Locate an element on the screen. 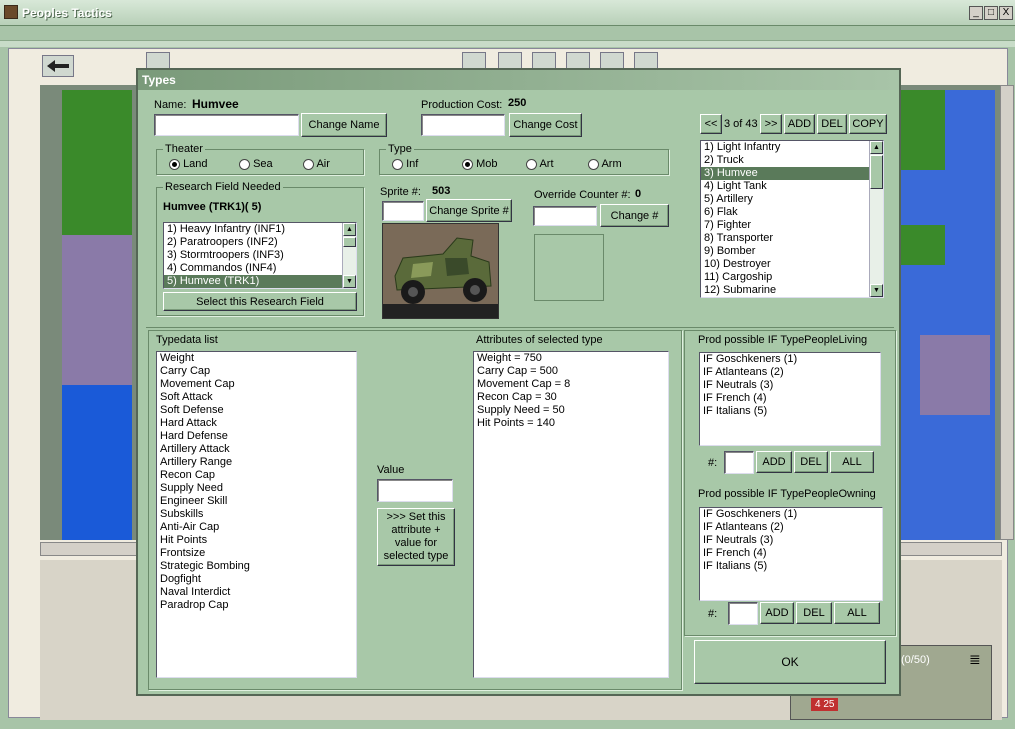  list-item: 11) Cargoship is located at coordinates (792, 277).